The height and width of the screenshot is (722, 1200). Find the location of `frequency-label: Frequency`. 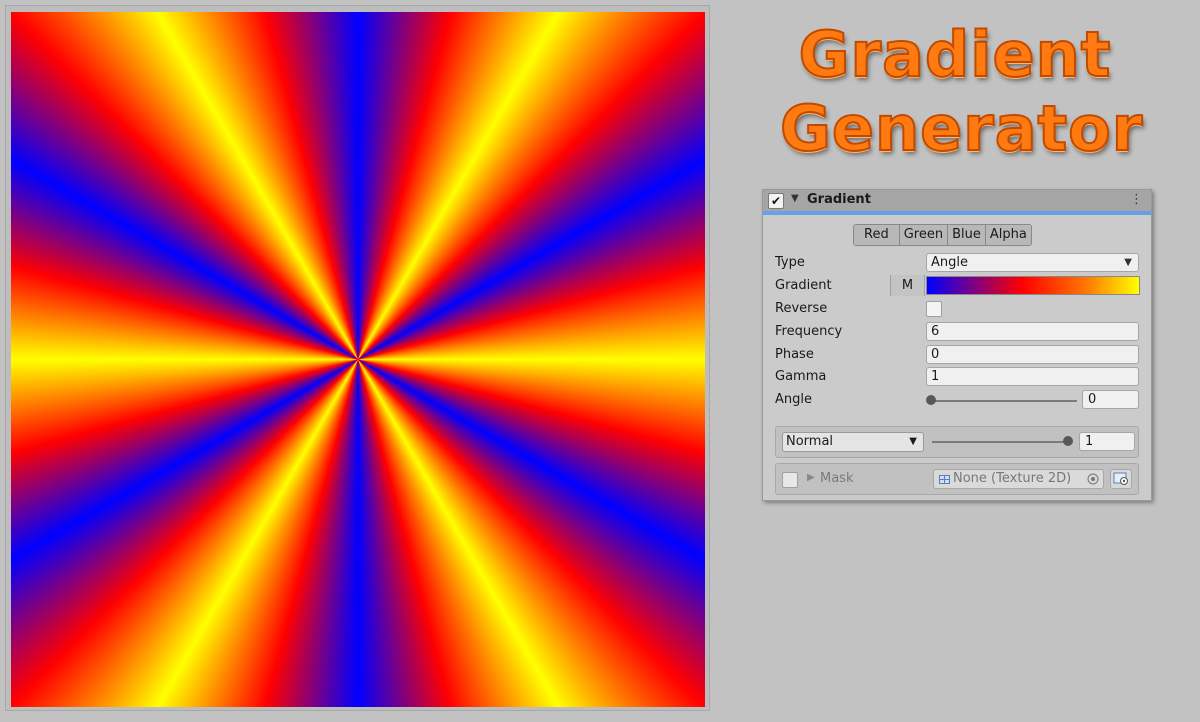

frequency-label: Frequency is located at coordinates (809, 331).